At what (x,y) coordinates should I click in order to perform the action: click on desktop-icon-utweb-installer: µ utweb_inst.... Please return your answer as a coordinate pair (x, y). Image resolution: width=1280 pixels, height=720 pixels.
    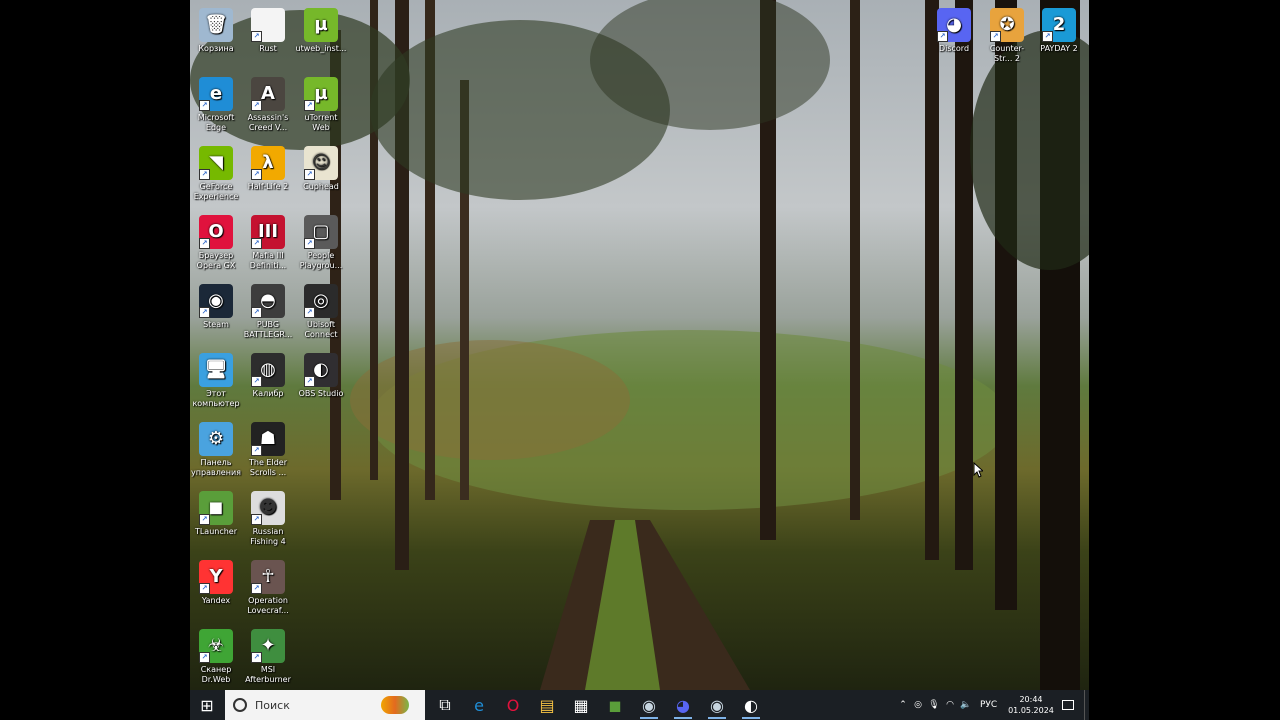
    Looking at the image, I should click on (321, 29).